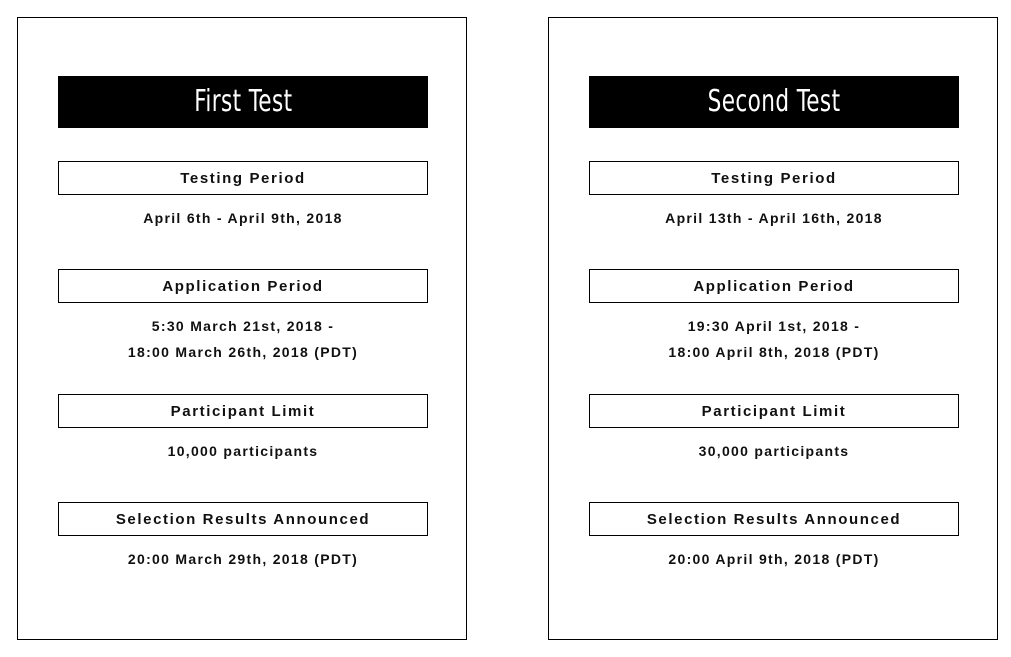  I want to click on value-participant-limit-first: 10,000 participants, so click(243, 451).